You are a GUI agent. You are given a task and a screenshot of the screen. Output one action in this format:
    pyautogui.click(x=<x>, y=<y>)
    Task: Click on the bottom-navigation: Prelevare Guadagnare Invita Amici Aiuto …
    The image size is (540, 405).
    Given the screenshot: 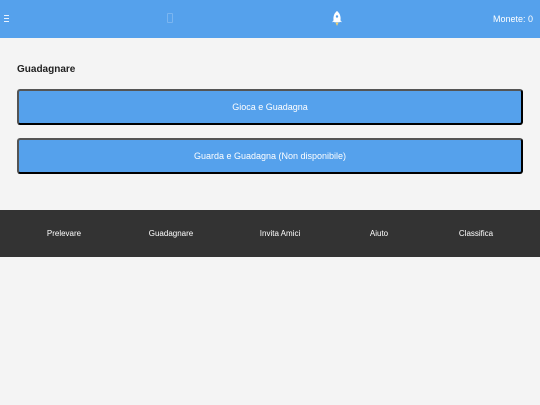 What is the action you would take?
    pyautogui.click(x=270, y=233)
    